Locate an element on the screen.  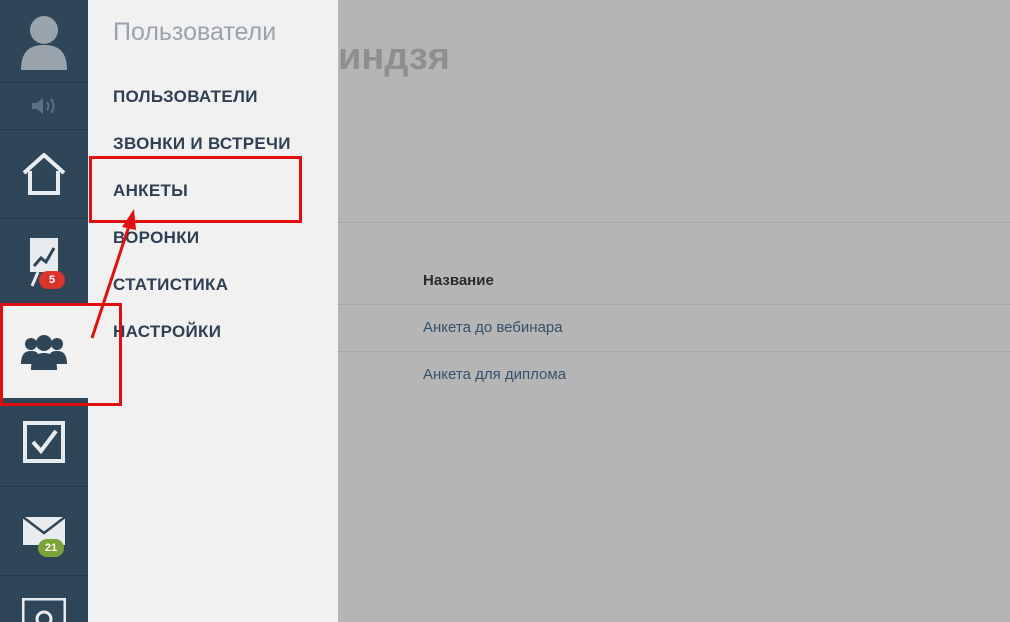
annotation-arrow is located at coordinates (113, 274).